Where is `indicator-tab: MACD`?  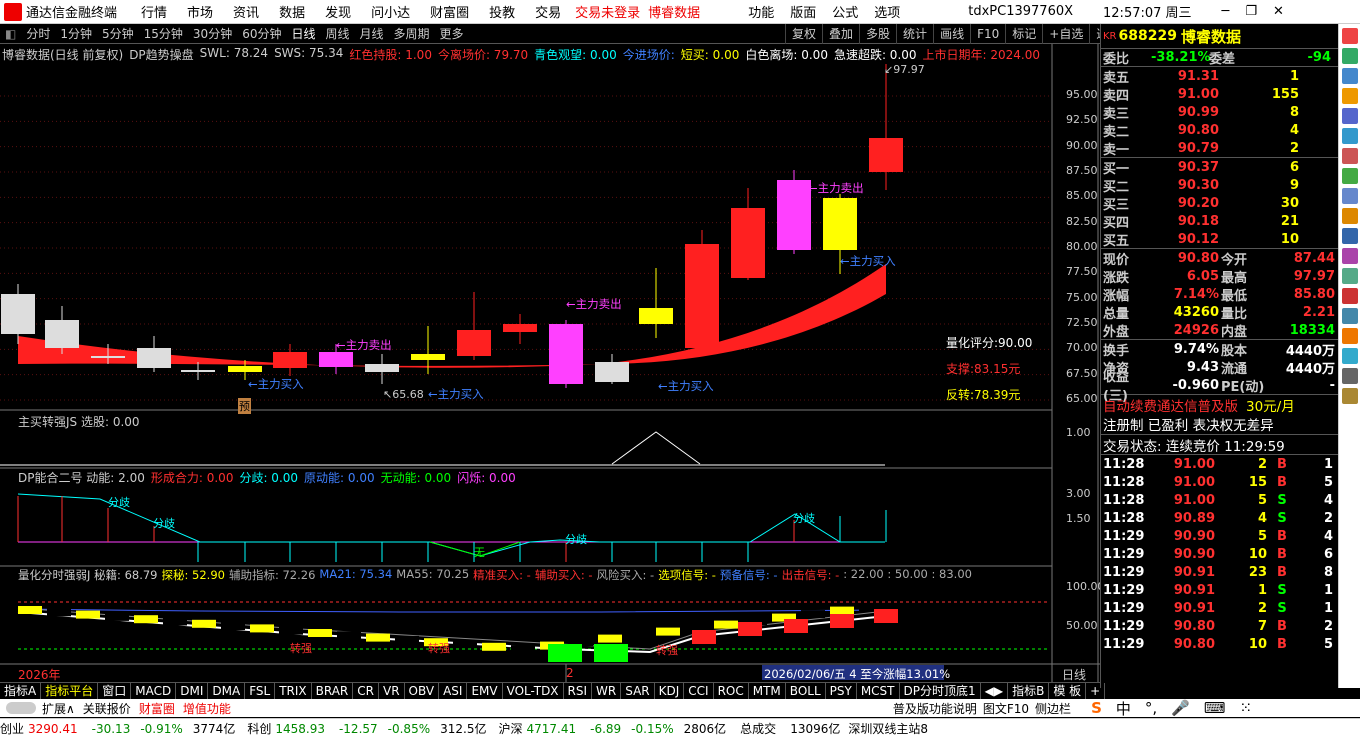 indicator-tab: MACD is located at coordinates (154, 691).